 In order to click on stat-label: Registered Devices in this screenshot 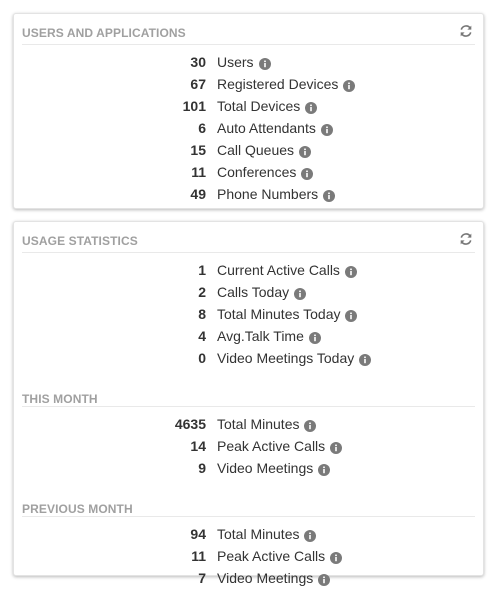, I will do `click(278, 84)`.